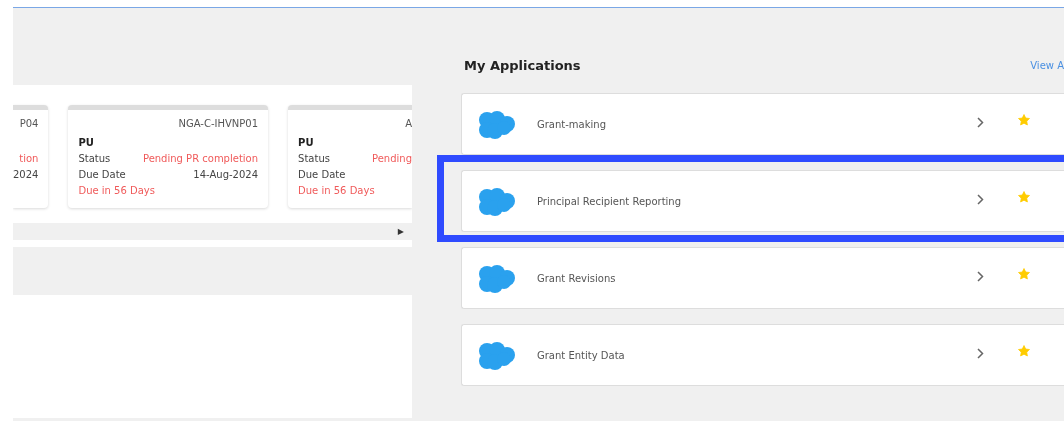 This screenshot has height=421, width=1064. I want to click on section-title: My Applications, so click(522, 65).